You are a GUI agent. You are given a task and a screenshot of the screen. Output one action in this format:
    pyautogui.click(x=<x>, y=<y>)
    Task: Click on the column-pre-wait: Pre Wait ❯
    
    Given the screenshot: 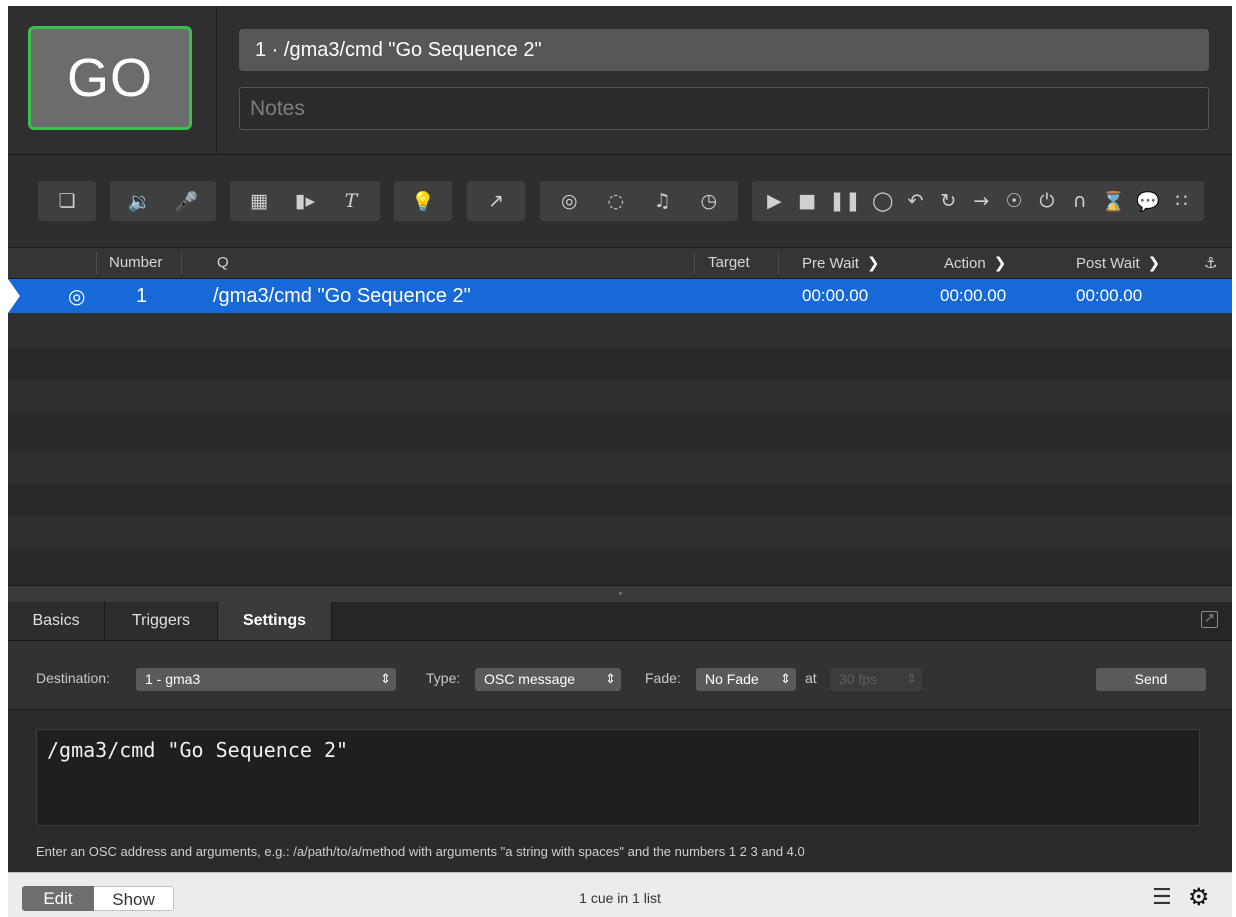 What is the action you would take?
    pyautogui.click(x=841, y=263)
    